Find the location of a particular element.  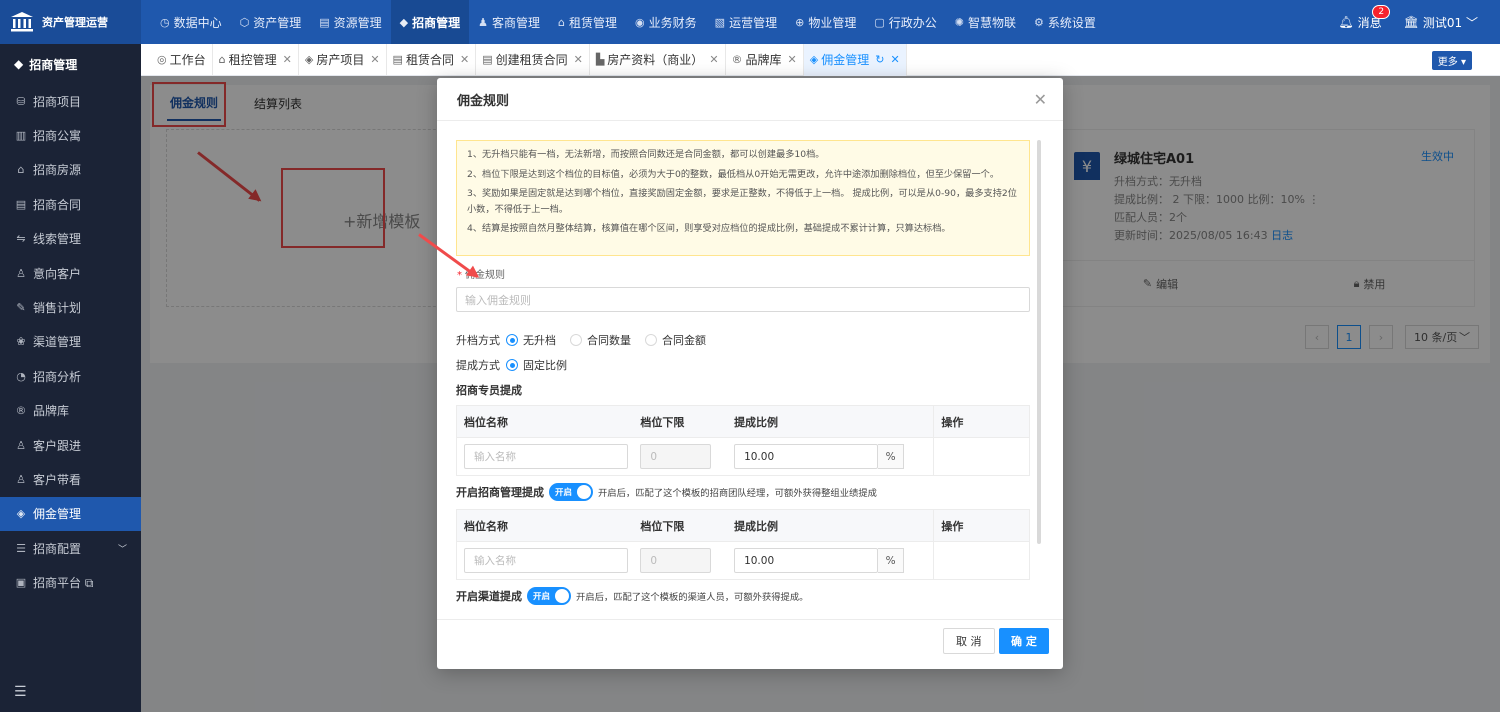

registered-icon: ® is located at coordinates (737, 59).